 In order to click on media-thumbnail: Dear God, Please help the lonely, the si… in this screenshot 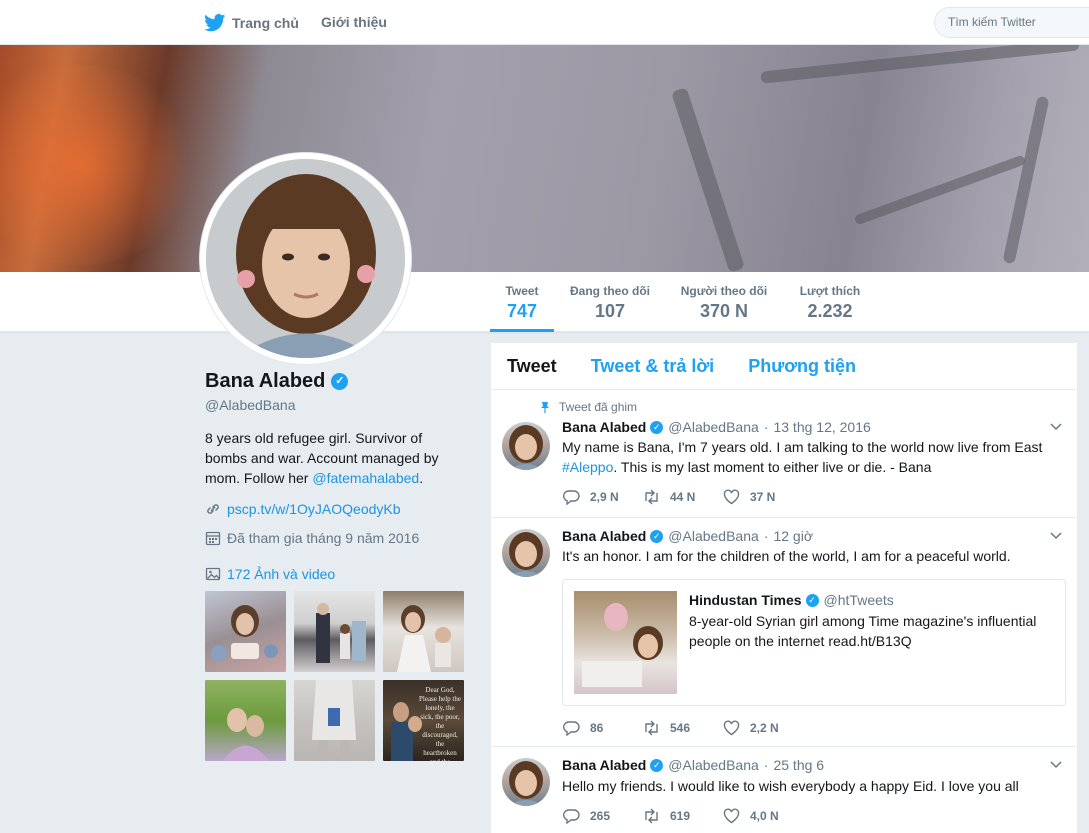, I will do `click(423, 720)`.